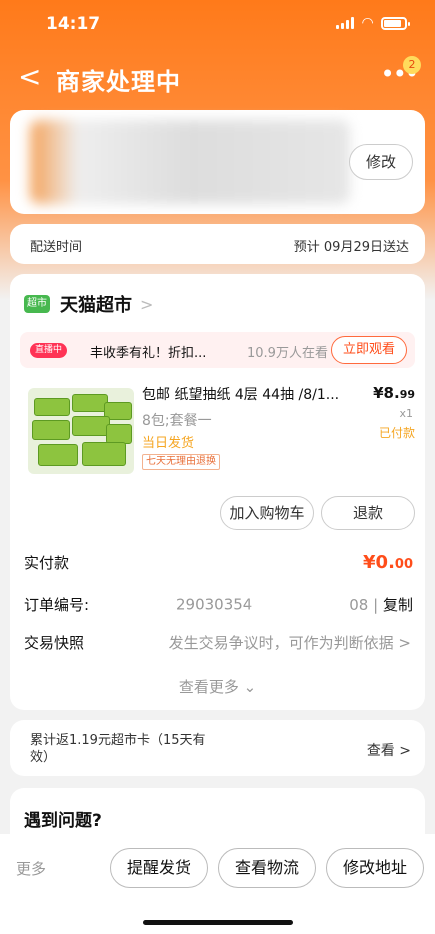 The image size is (435, 934). What do you see at coordinates (406, 413) in the screenshot?
I see `product-quantity: x1` at bounding box center [406, 413].